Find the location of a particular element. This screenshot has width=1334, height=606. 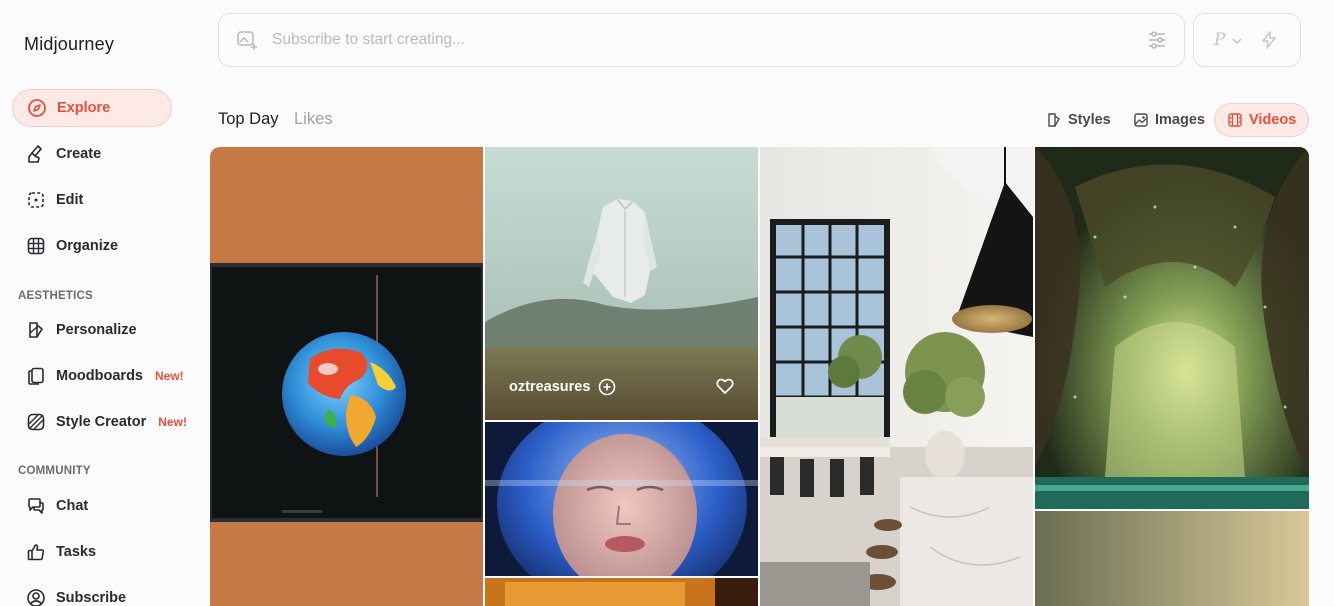

styles-icon is located at coordinates (1054, 120).